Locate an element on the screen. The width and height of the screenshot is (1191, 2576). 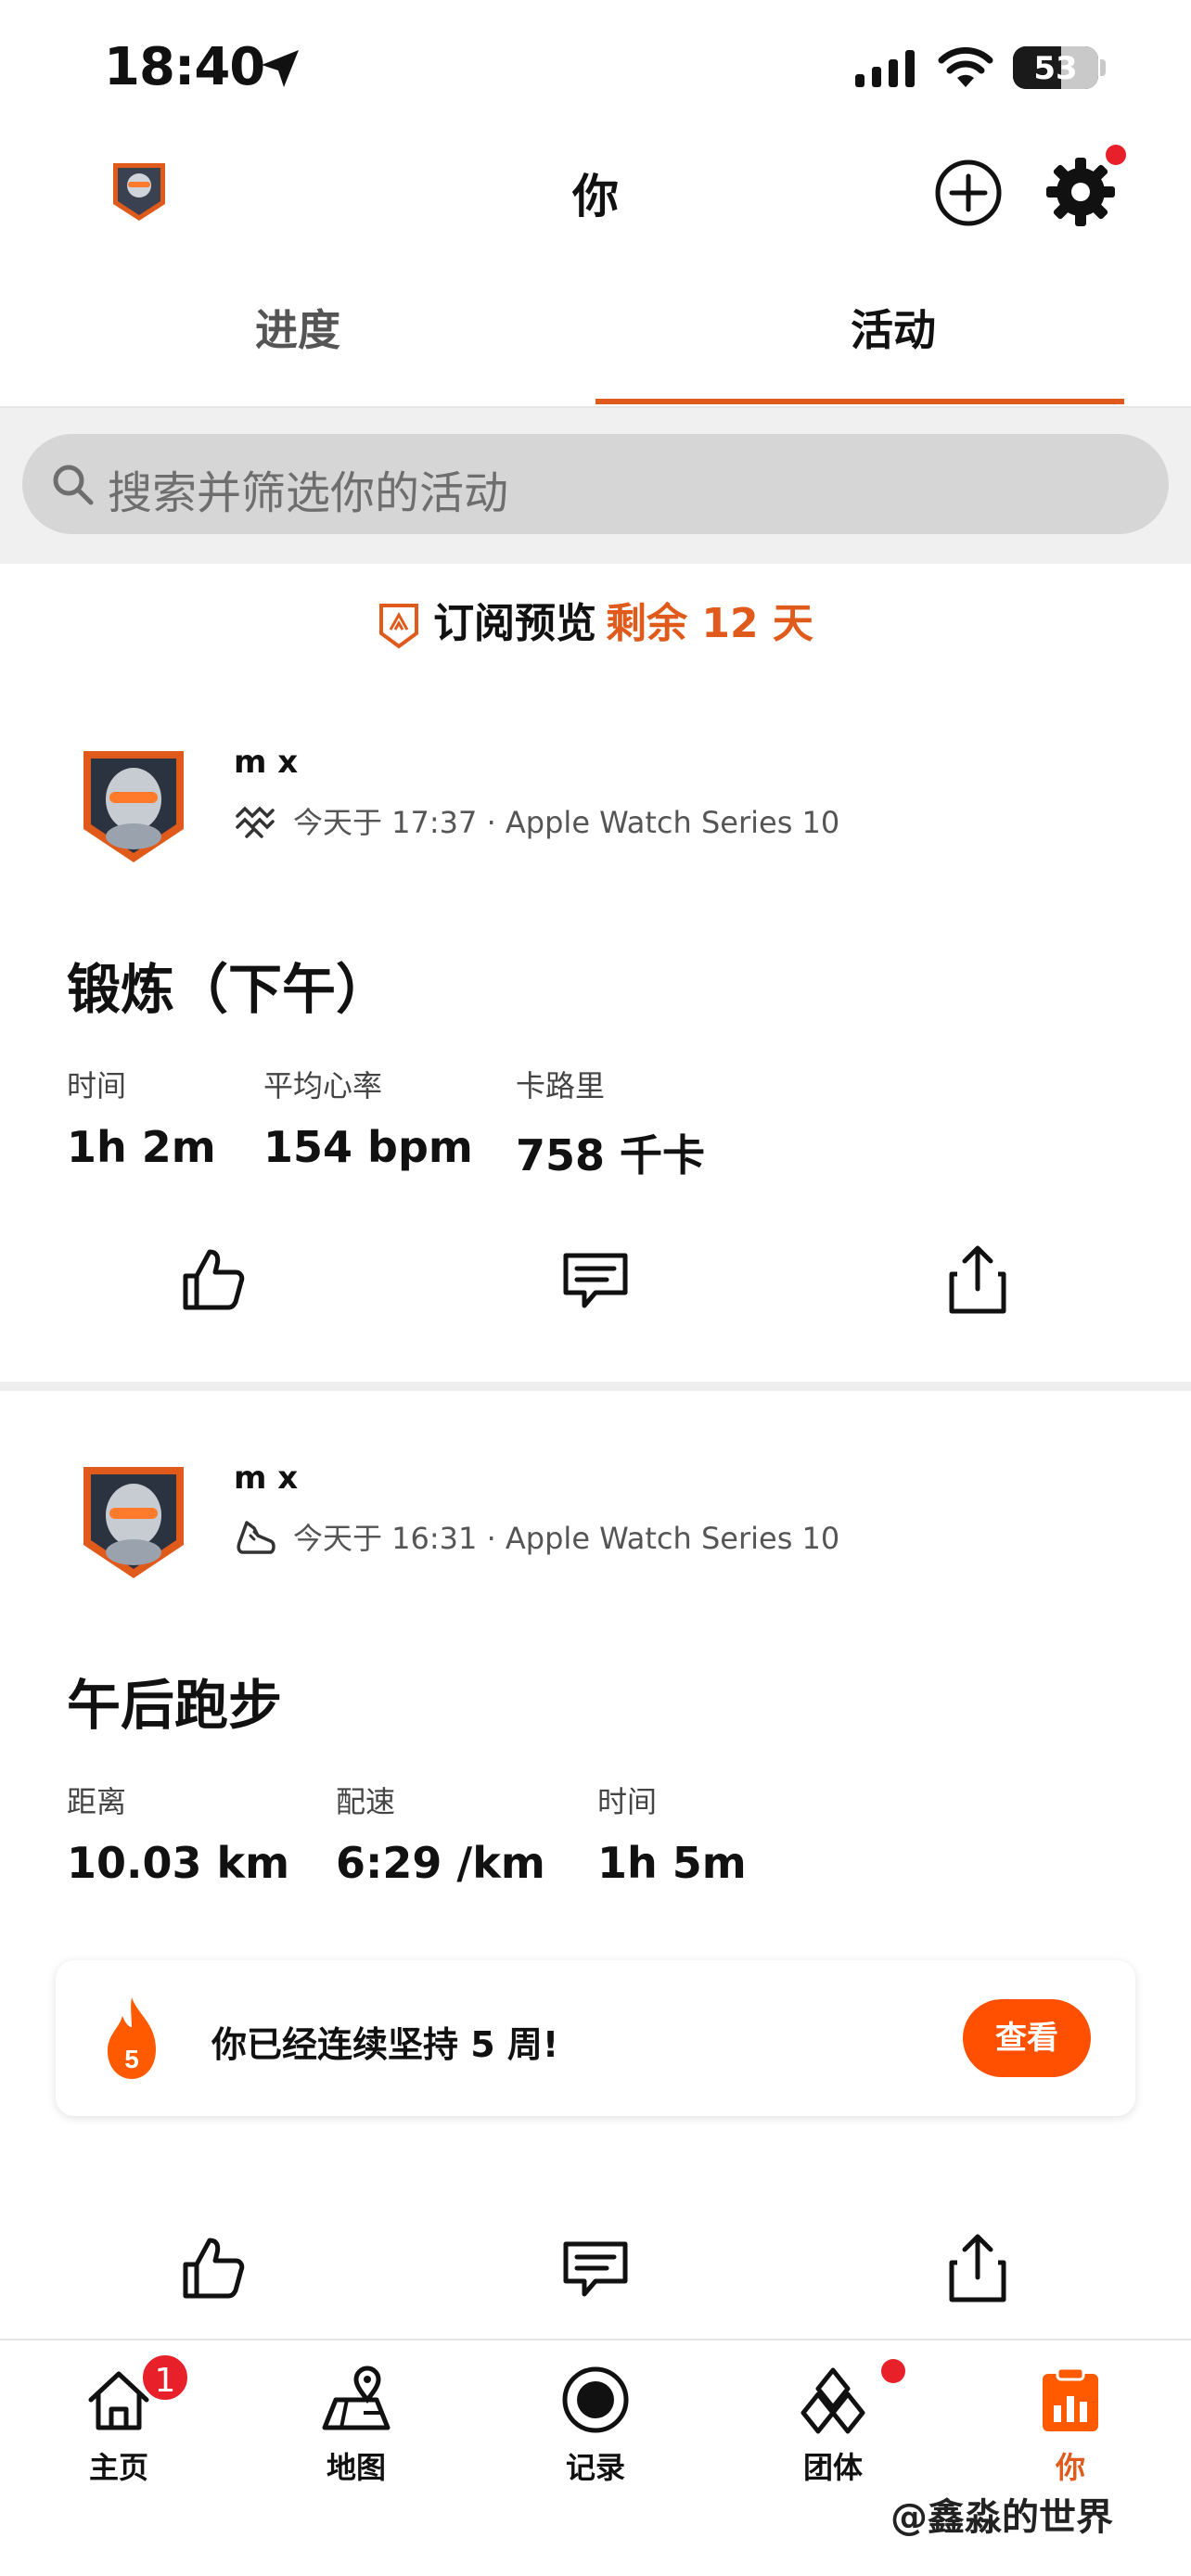
promo-label: 订阅预览 is located at coordinates (515, 623).